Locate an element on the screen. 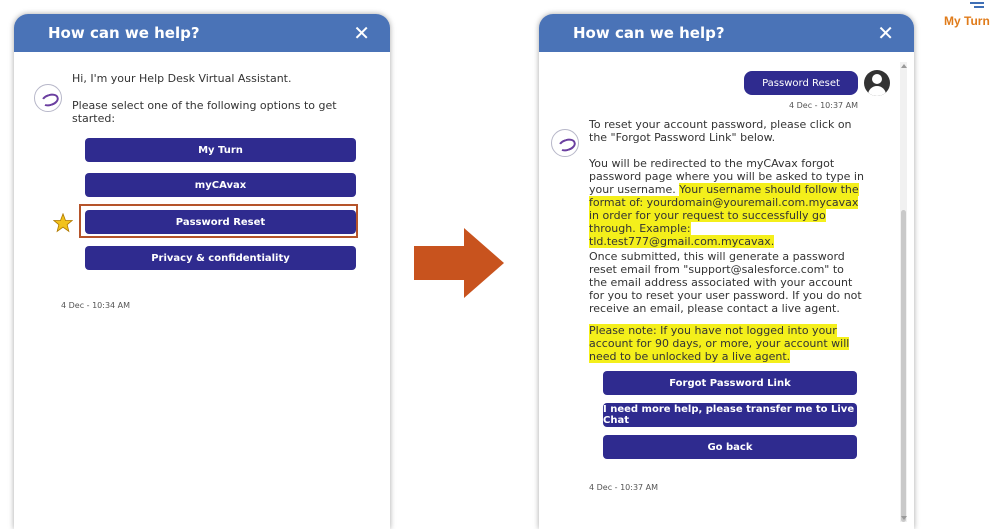  option-mycavax-button: myCAvax is located at coordinates (220, 185).